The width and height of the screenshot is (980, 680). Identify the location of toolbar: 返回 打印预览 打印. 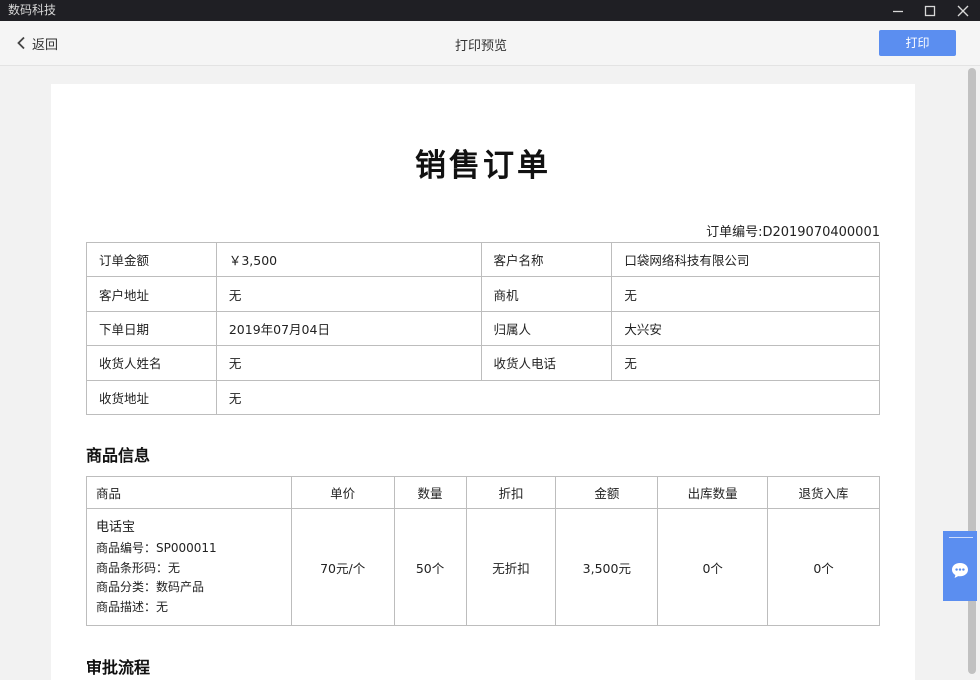
(490, 43).